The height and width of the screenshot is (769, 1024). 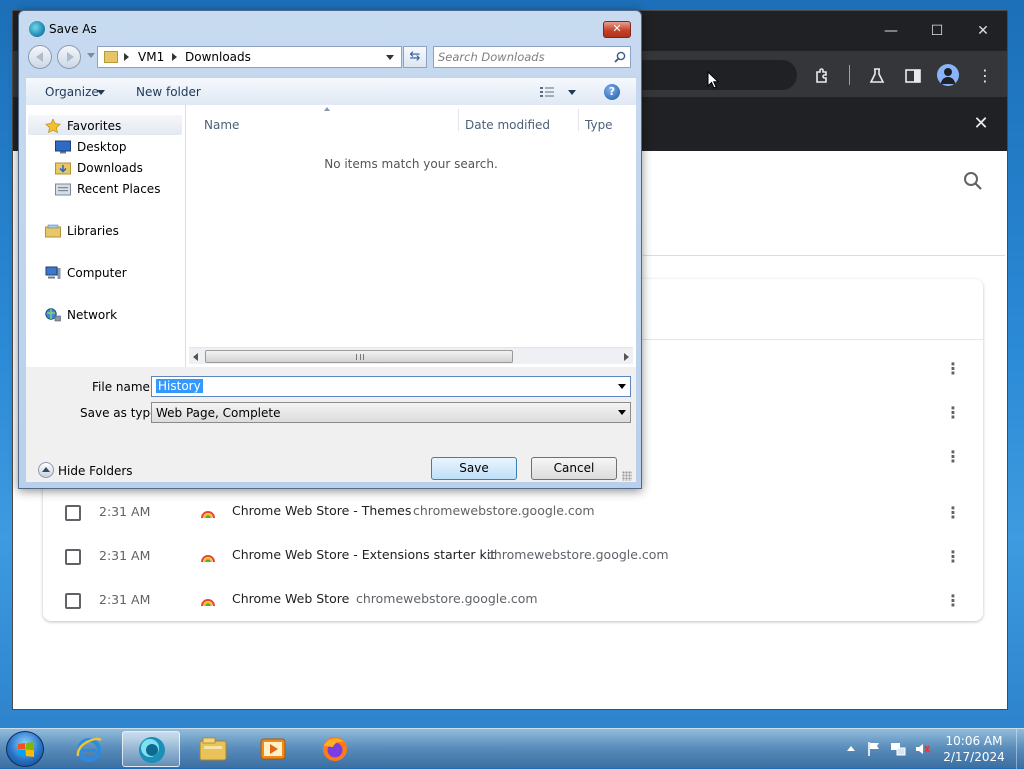 What do you see at coordinates (874, 749) in the screenshot?
I see `action-center-flag-icon` at bounding box center [874, 749].